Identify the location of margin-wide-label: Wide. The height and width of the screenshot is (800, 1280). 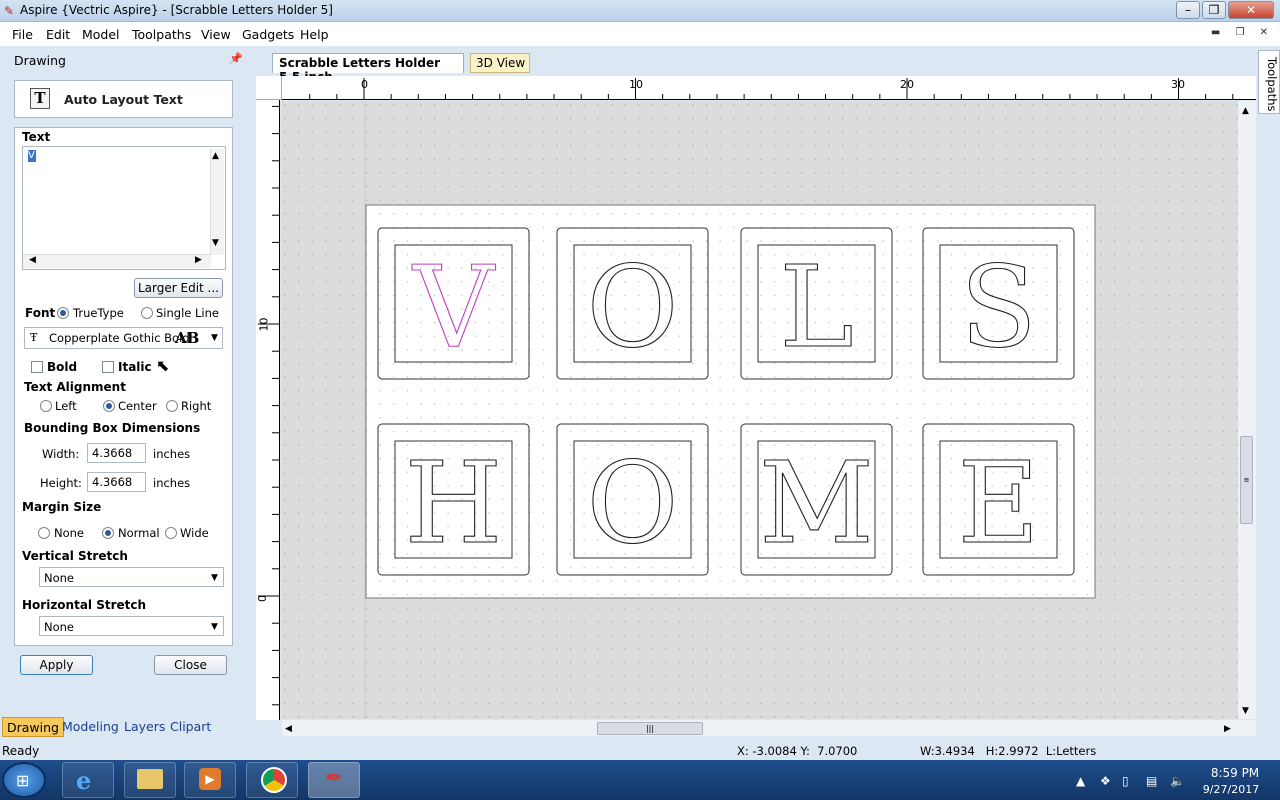
(194, 533).